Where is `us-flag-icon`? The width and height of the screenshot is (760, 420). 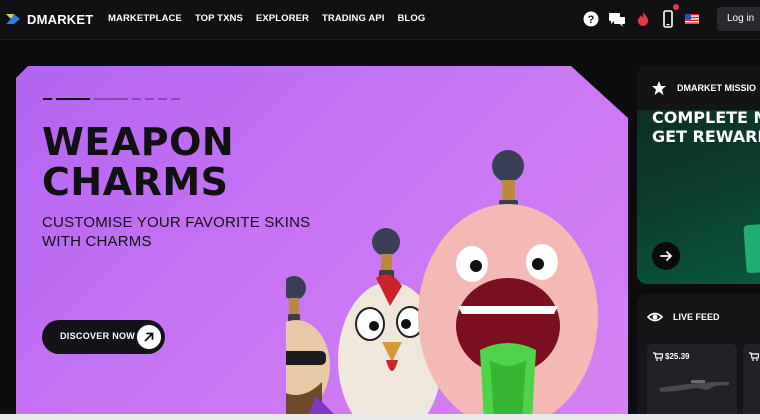 us-flag-icon is located at coordinates (692, 19).